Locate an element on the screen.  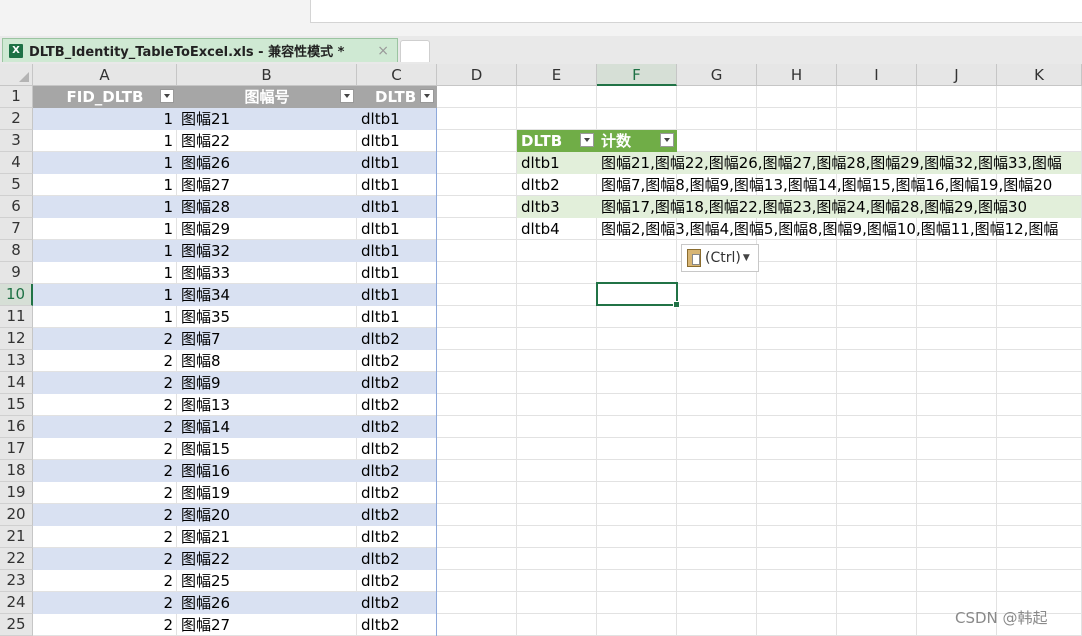
row-header-17: 17 is located at coordinates (16, 449).